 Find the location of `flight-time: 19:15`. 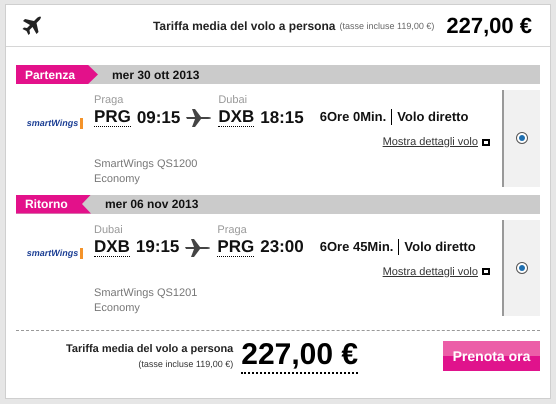

flight-time: 19:15 is located at coordinates (158, 246).